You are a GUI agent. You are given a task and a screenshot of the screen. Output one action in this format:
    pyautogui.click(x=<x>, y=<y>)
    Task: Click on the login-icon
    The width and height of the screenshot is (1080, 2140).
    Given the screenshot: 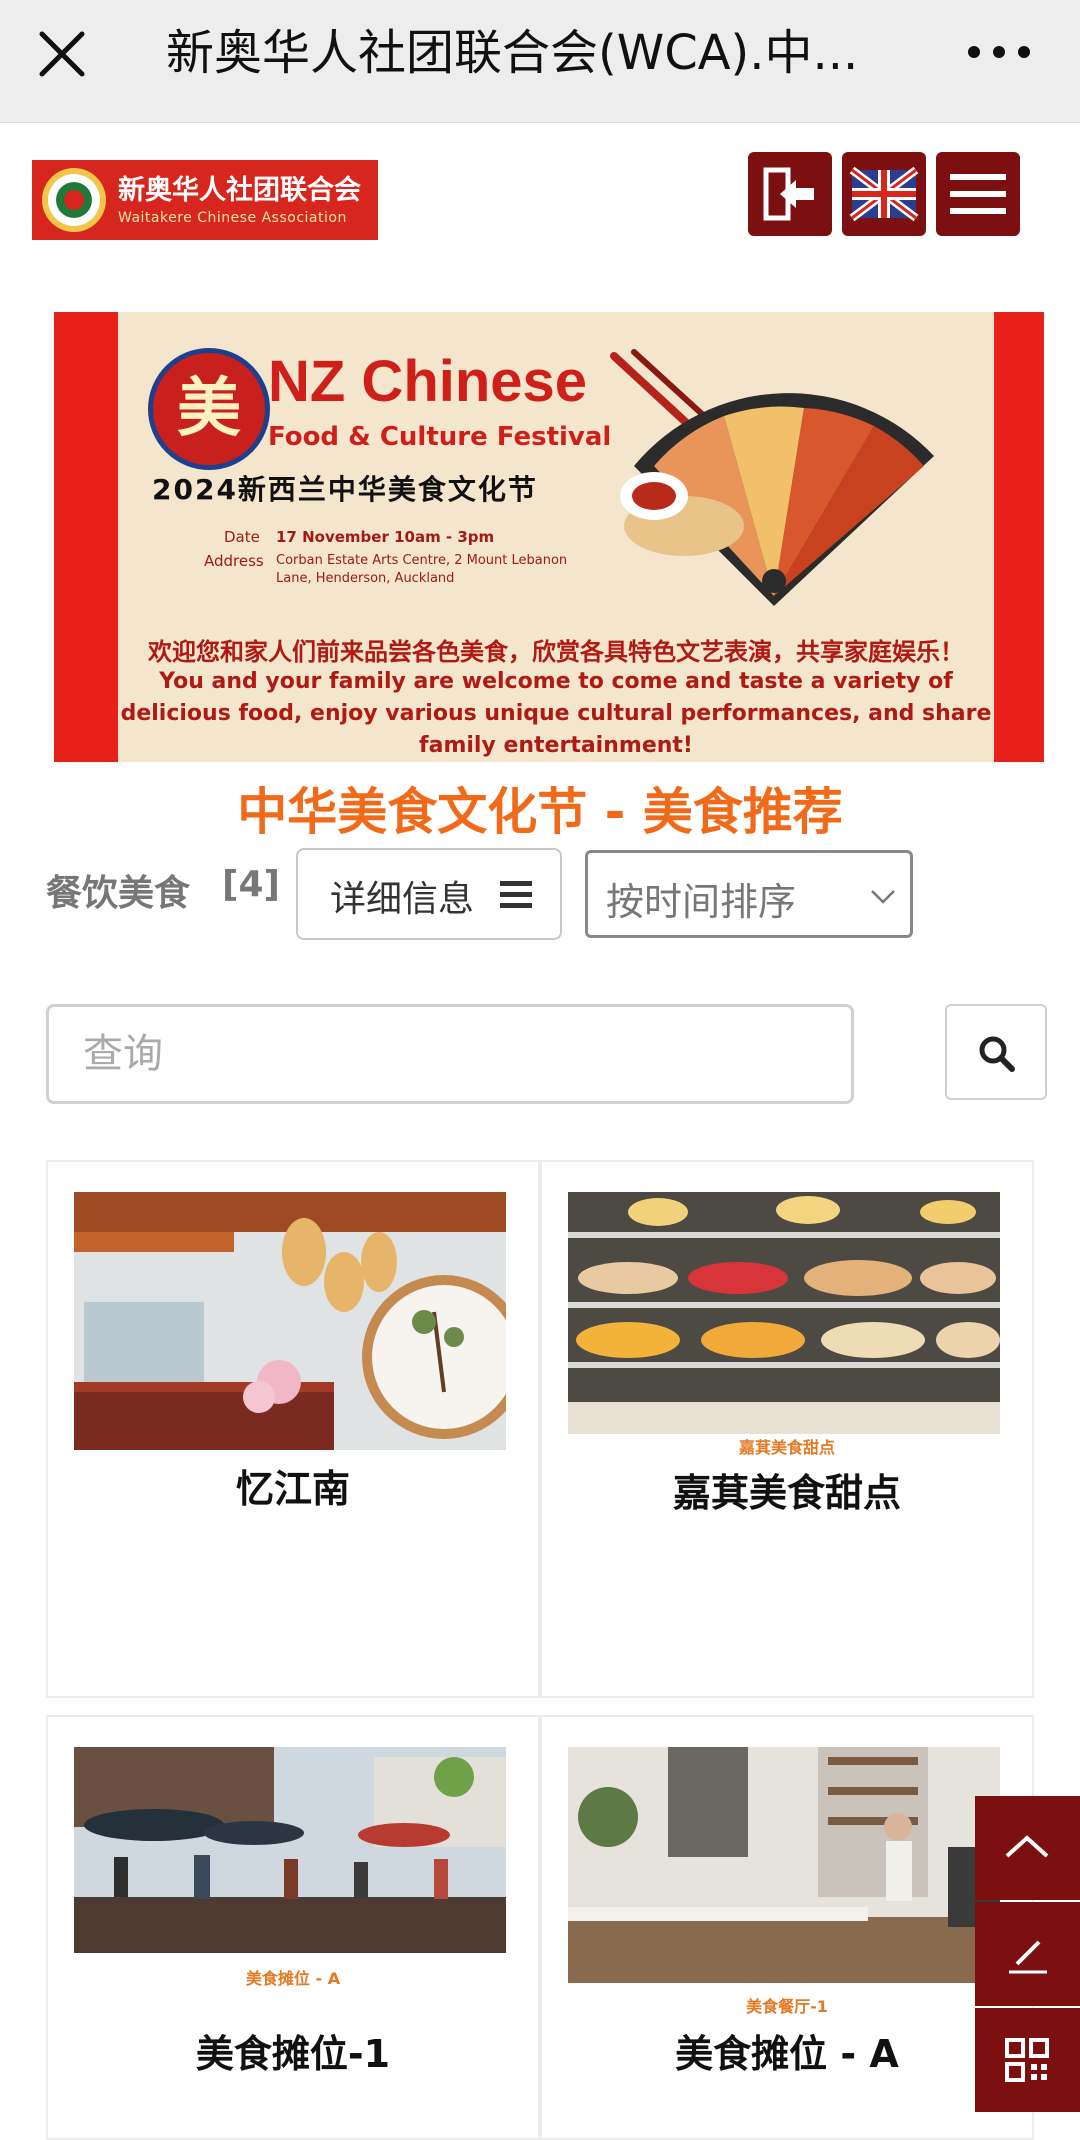 What is the action you would take?
    pyautogui.click(x=788, y=194)
    